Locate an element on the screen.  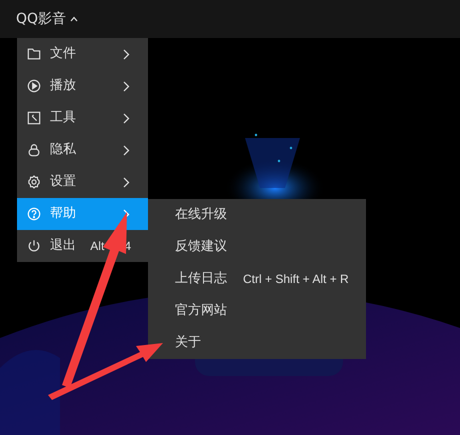
caret-up-icon is located at coordinates (74, 19).